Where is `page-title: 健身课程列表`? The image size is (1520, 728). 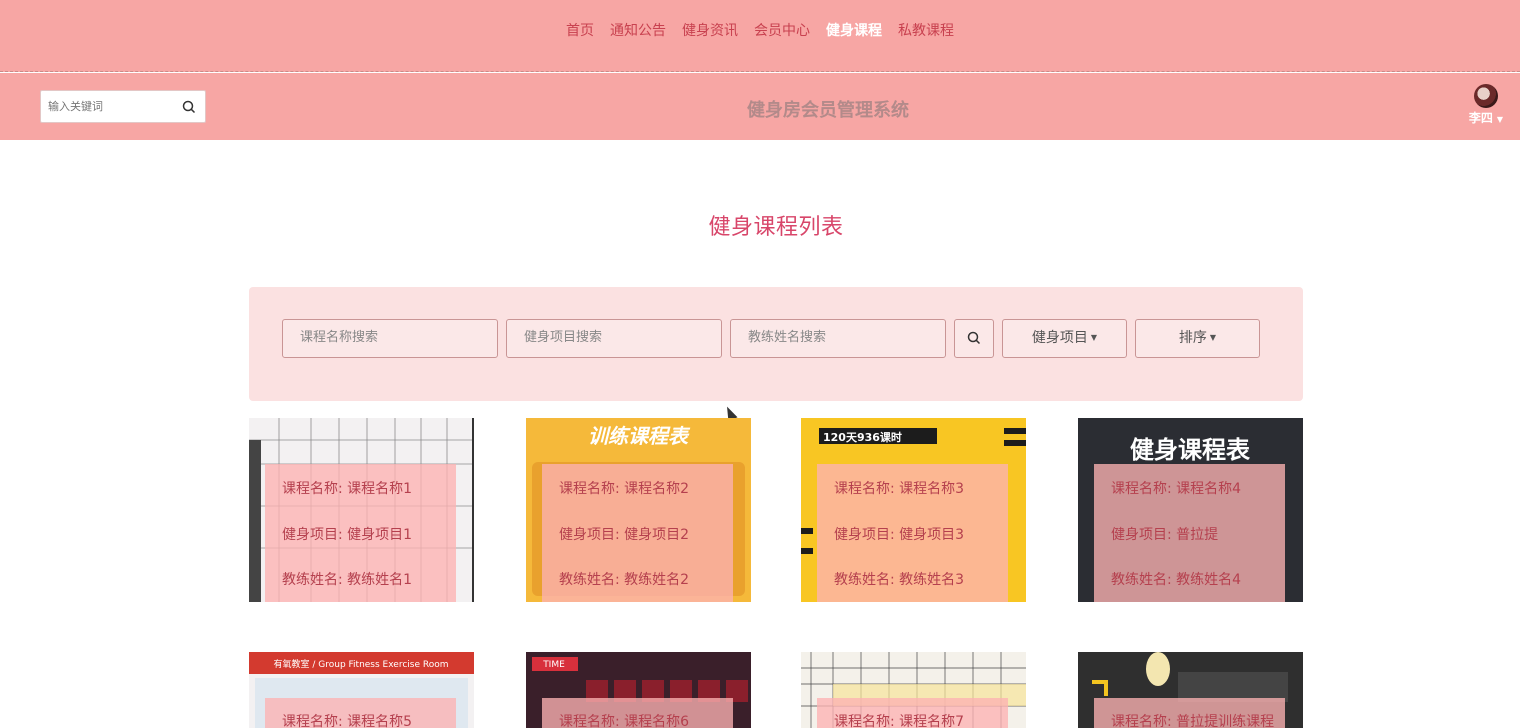 page-title: 健身课程列表 is located at coordinates (760, 231).